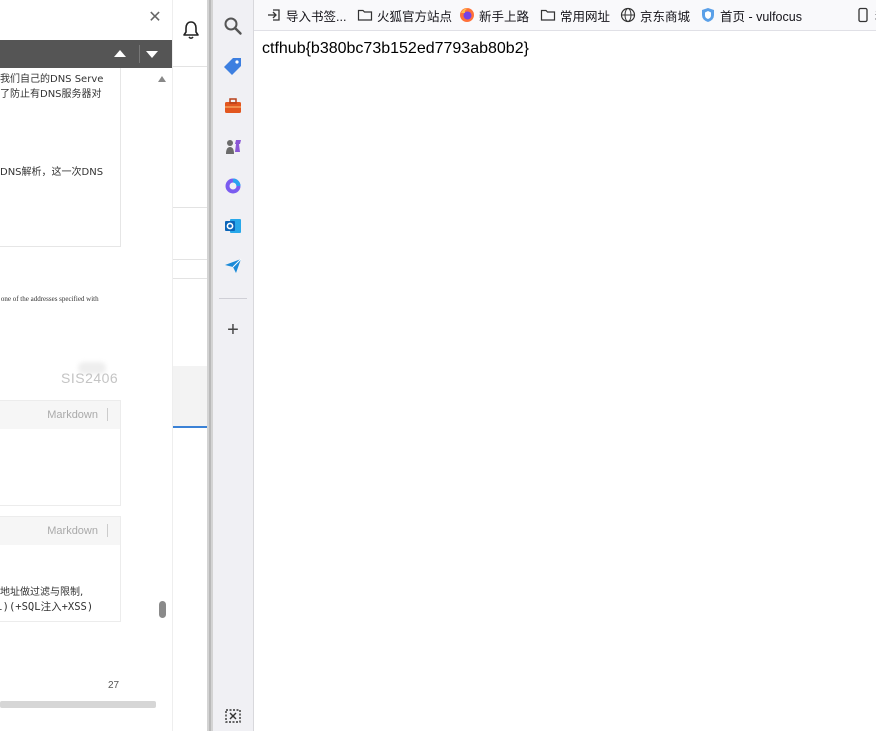  I want to click on editor-body-2: 标地址做过滤与限制, ll)(+SQL注入+XSS), so click(60, 583).